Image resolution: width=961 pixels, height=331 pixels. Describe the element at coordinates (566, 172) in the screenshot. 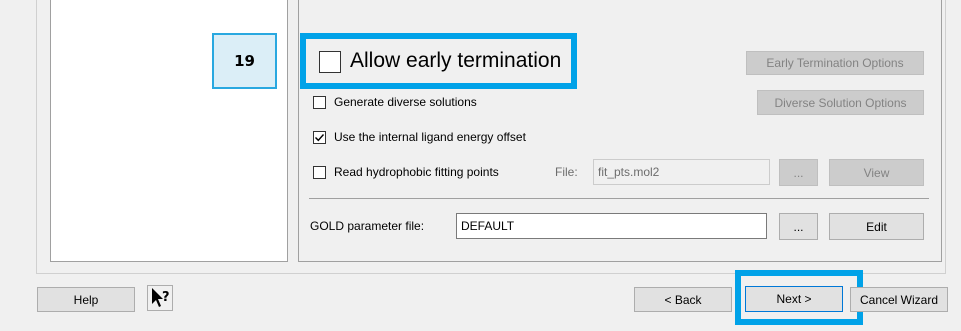

I see `hydrophobic-file-label: File:` at that location.